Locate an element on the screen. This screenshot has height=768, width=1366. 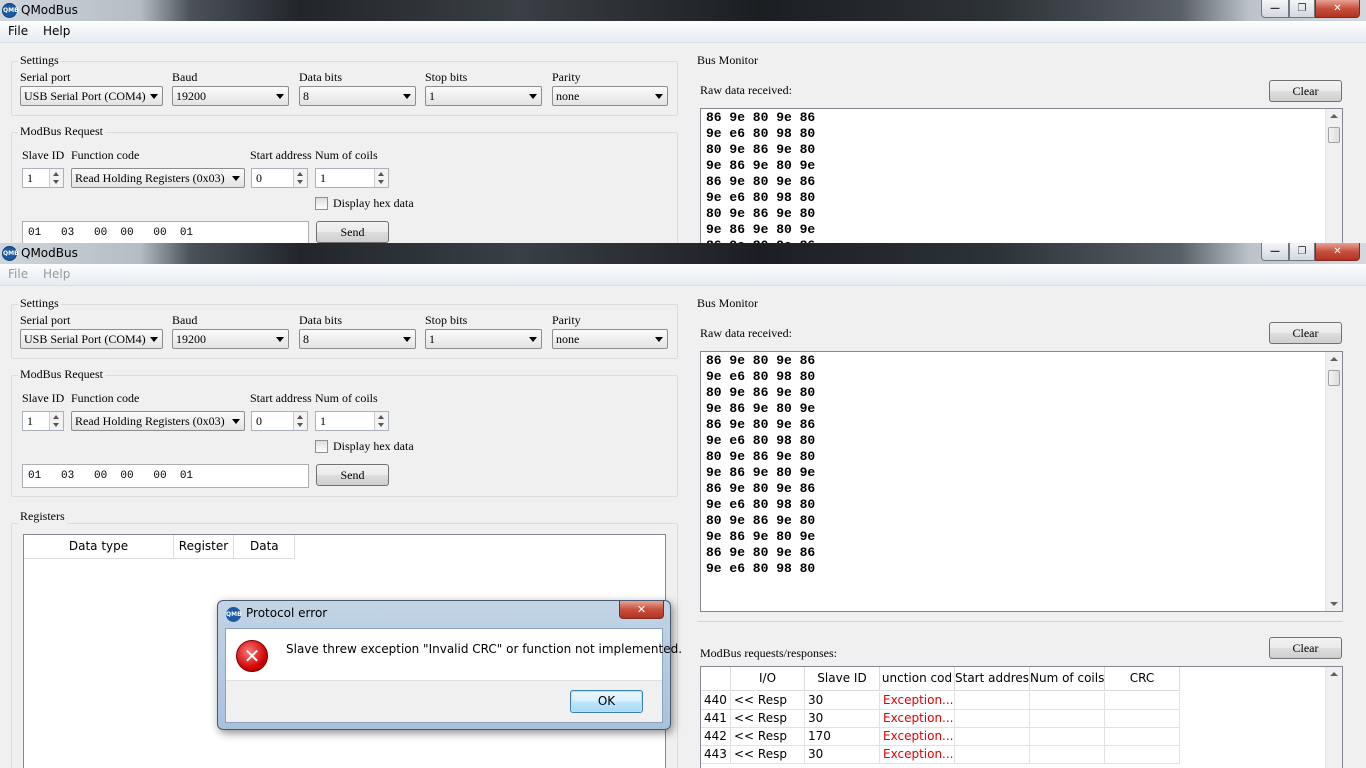
column-header-crc: CRC is located at coordinates (1142, 679).